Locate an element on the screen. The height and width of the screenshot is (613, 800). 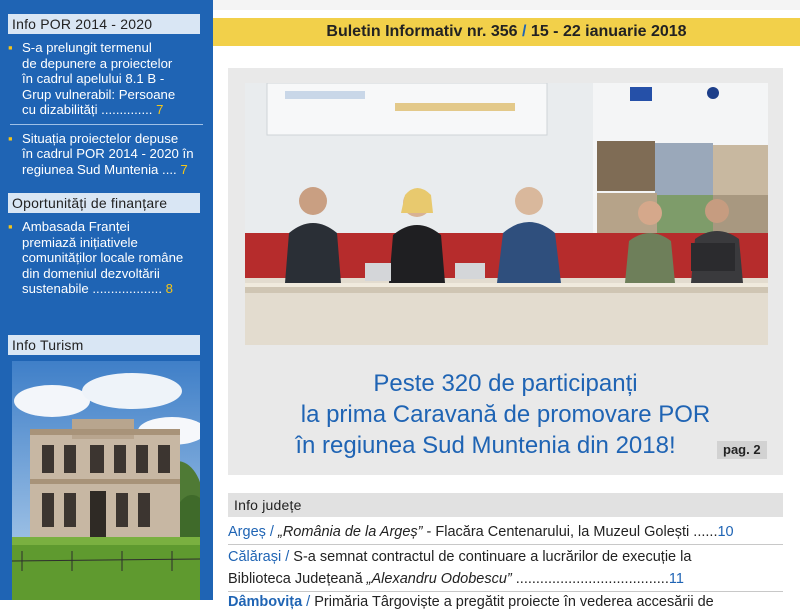
bulletin-slash: / is located at coordinates (524, 31).